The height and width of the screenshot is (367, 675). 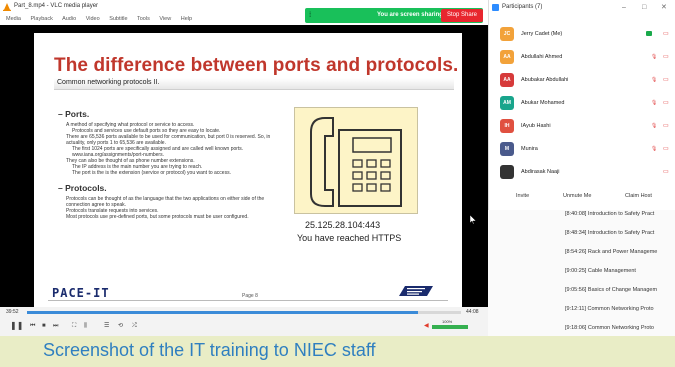 I want to click on stop-share-button: Stop Share, so click(x=462, y=15).